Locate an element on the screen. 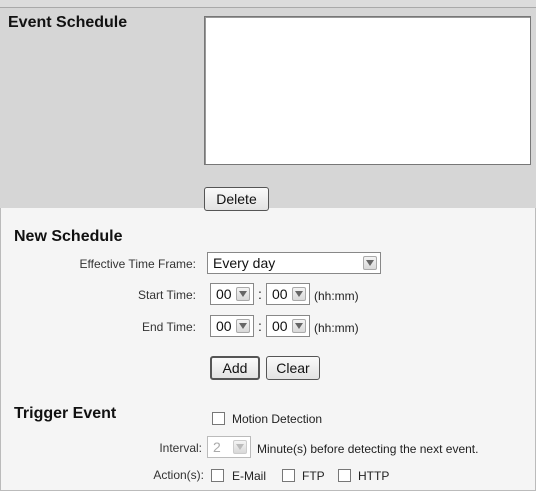 This screenshot has height=491, width=536. delete-button: Delete is located at coordinates (236, 199).